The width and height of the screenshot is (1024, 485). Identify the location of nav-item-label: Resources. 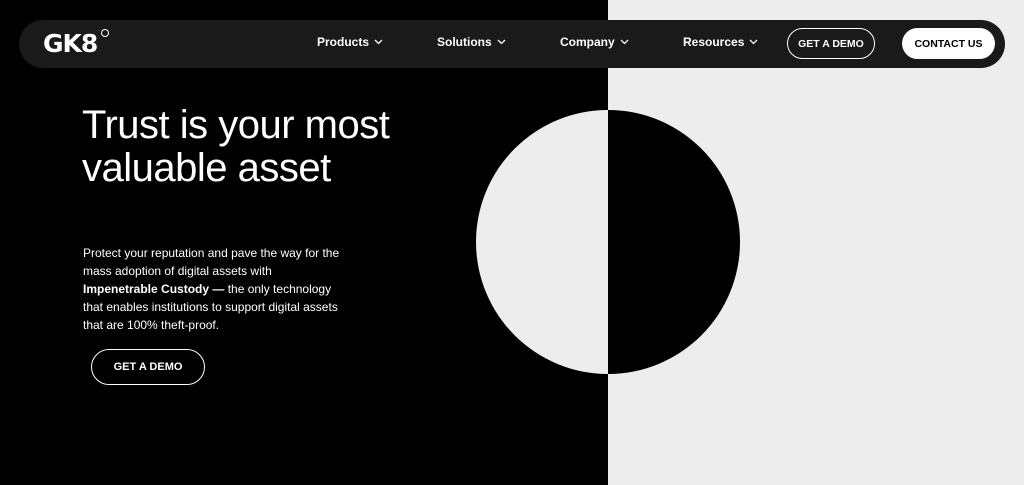
(714, 42).